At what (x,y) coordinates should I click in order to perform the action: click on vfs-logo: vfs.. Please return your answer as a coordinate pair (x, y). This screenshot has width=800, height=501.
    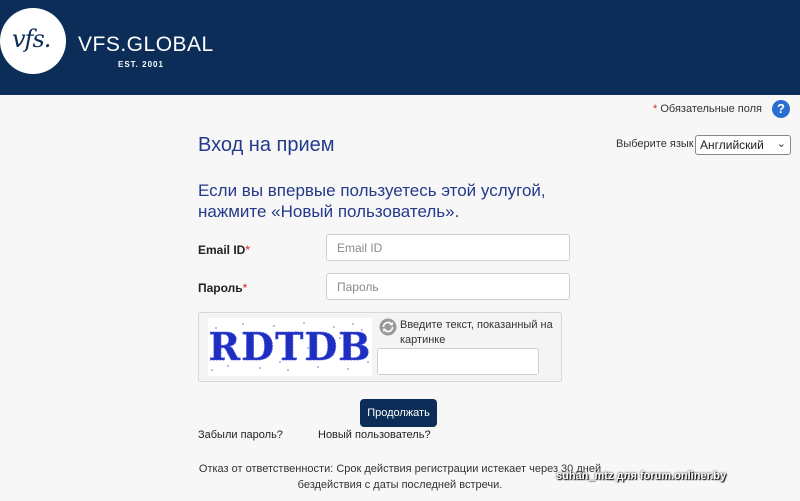
    Looking at the image, I should click on (33, 41).